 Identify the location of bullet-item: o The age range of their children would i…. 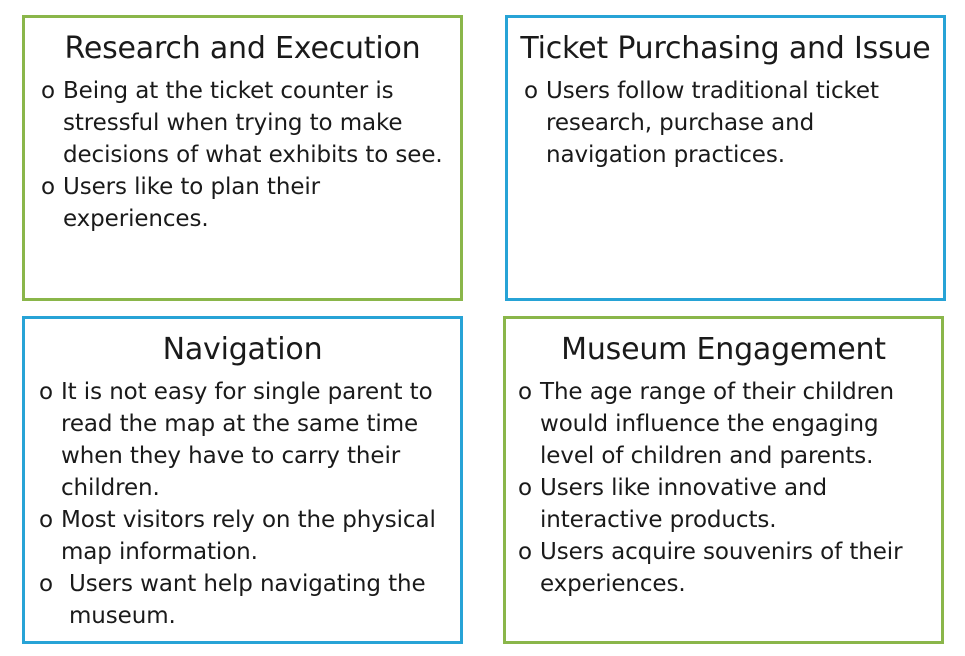
(724, 424).